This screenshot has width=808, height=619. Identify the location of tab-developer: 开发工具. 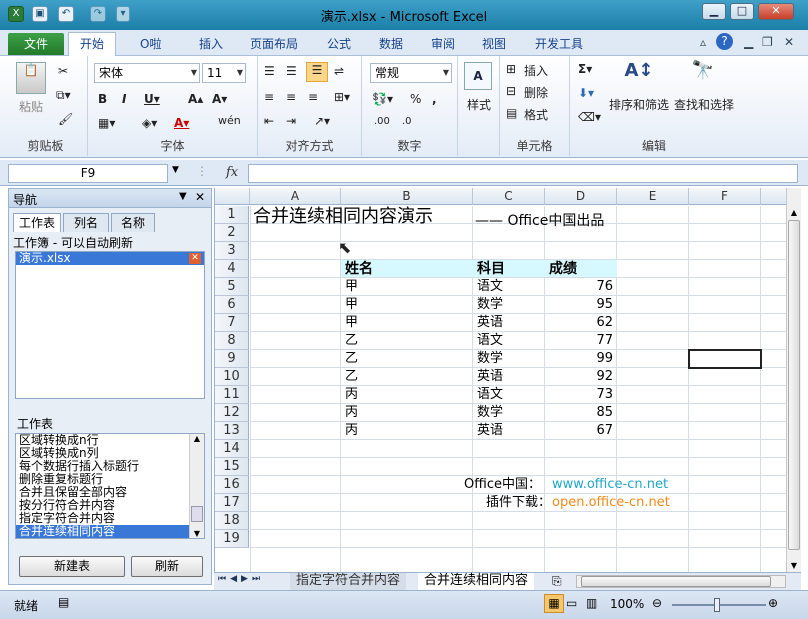
(559, 43).